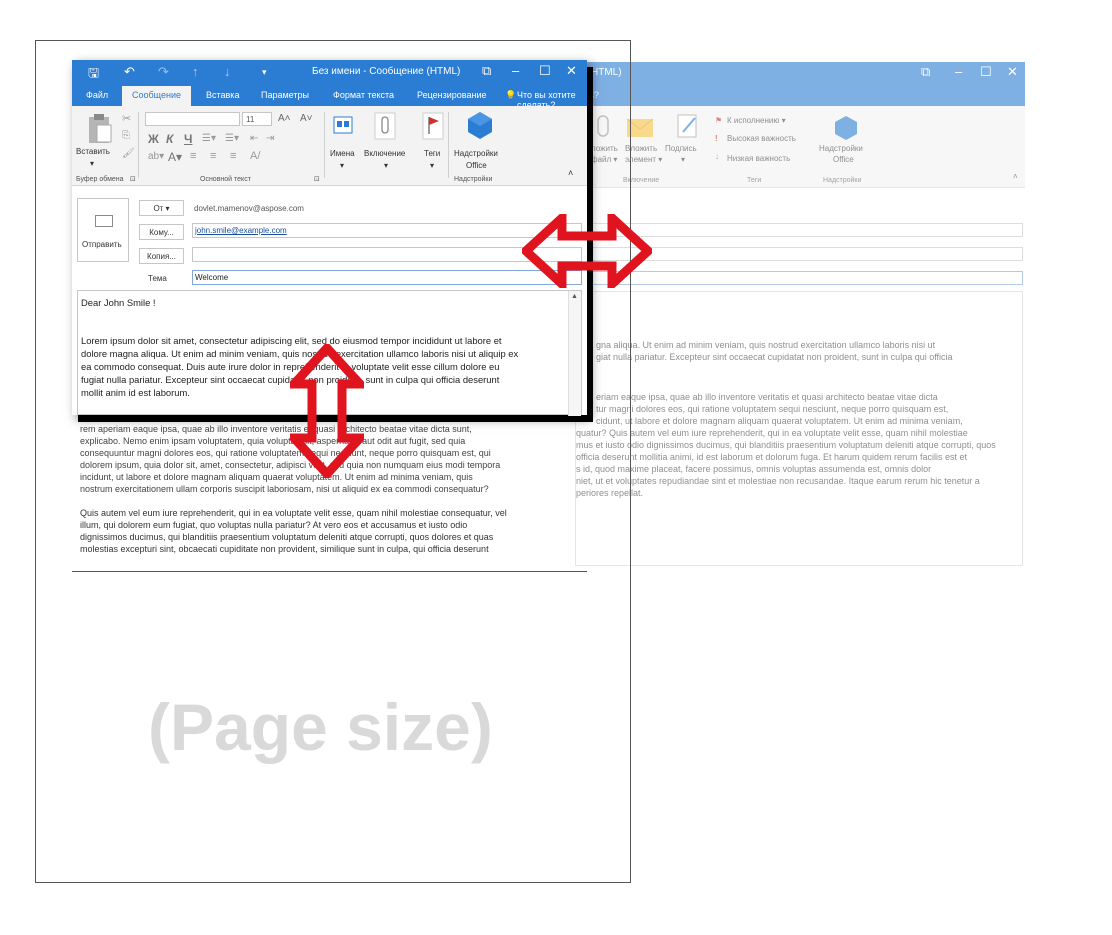 The height and width of the screenshot is (935, 1112). Describe the element at coordinates (571, 71) in the screenshot. I see `close-button: ✕` at that location.